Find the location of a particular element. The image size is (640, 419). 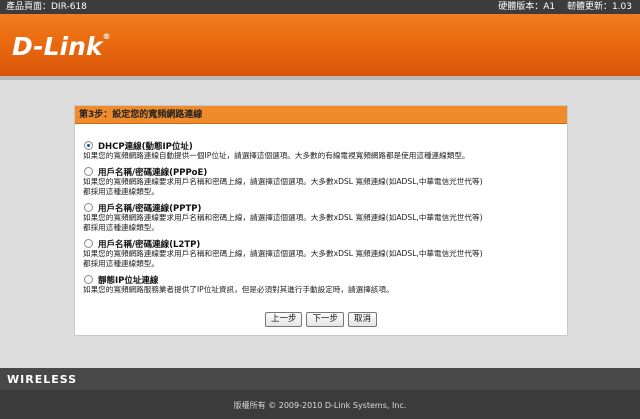

prev-button: 上一步 is located at coordinates (283, 319).